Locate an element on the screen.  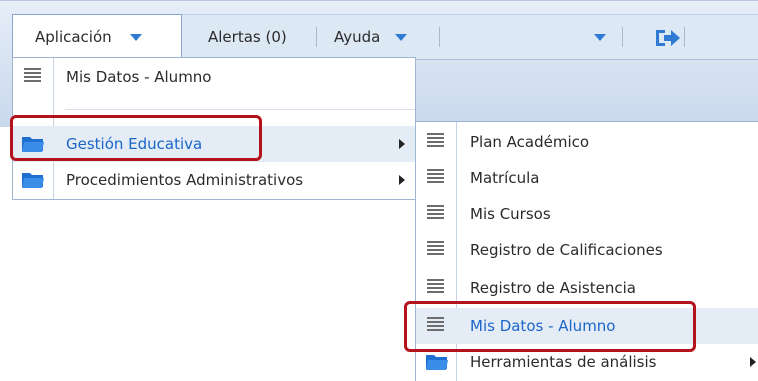
logout-icon is located at coordinates (668, 38).